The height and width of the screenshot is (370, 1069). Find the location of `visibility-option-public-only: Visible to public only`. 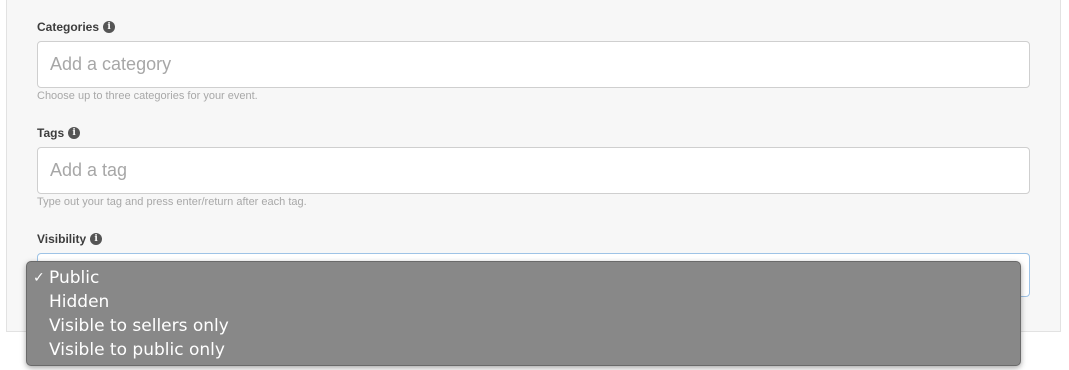

visibility-option-public-only: Visible to public only is located at coordinates (523, 350).